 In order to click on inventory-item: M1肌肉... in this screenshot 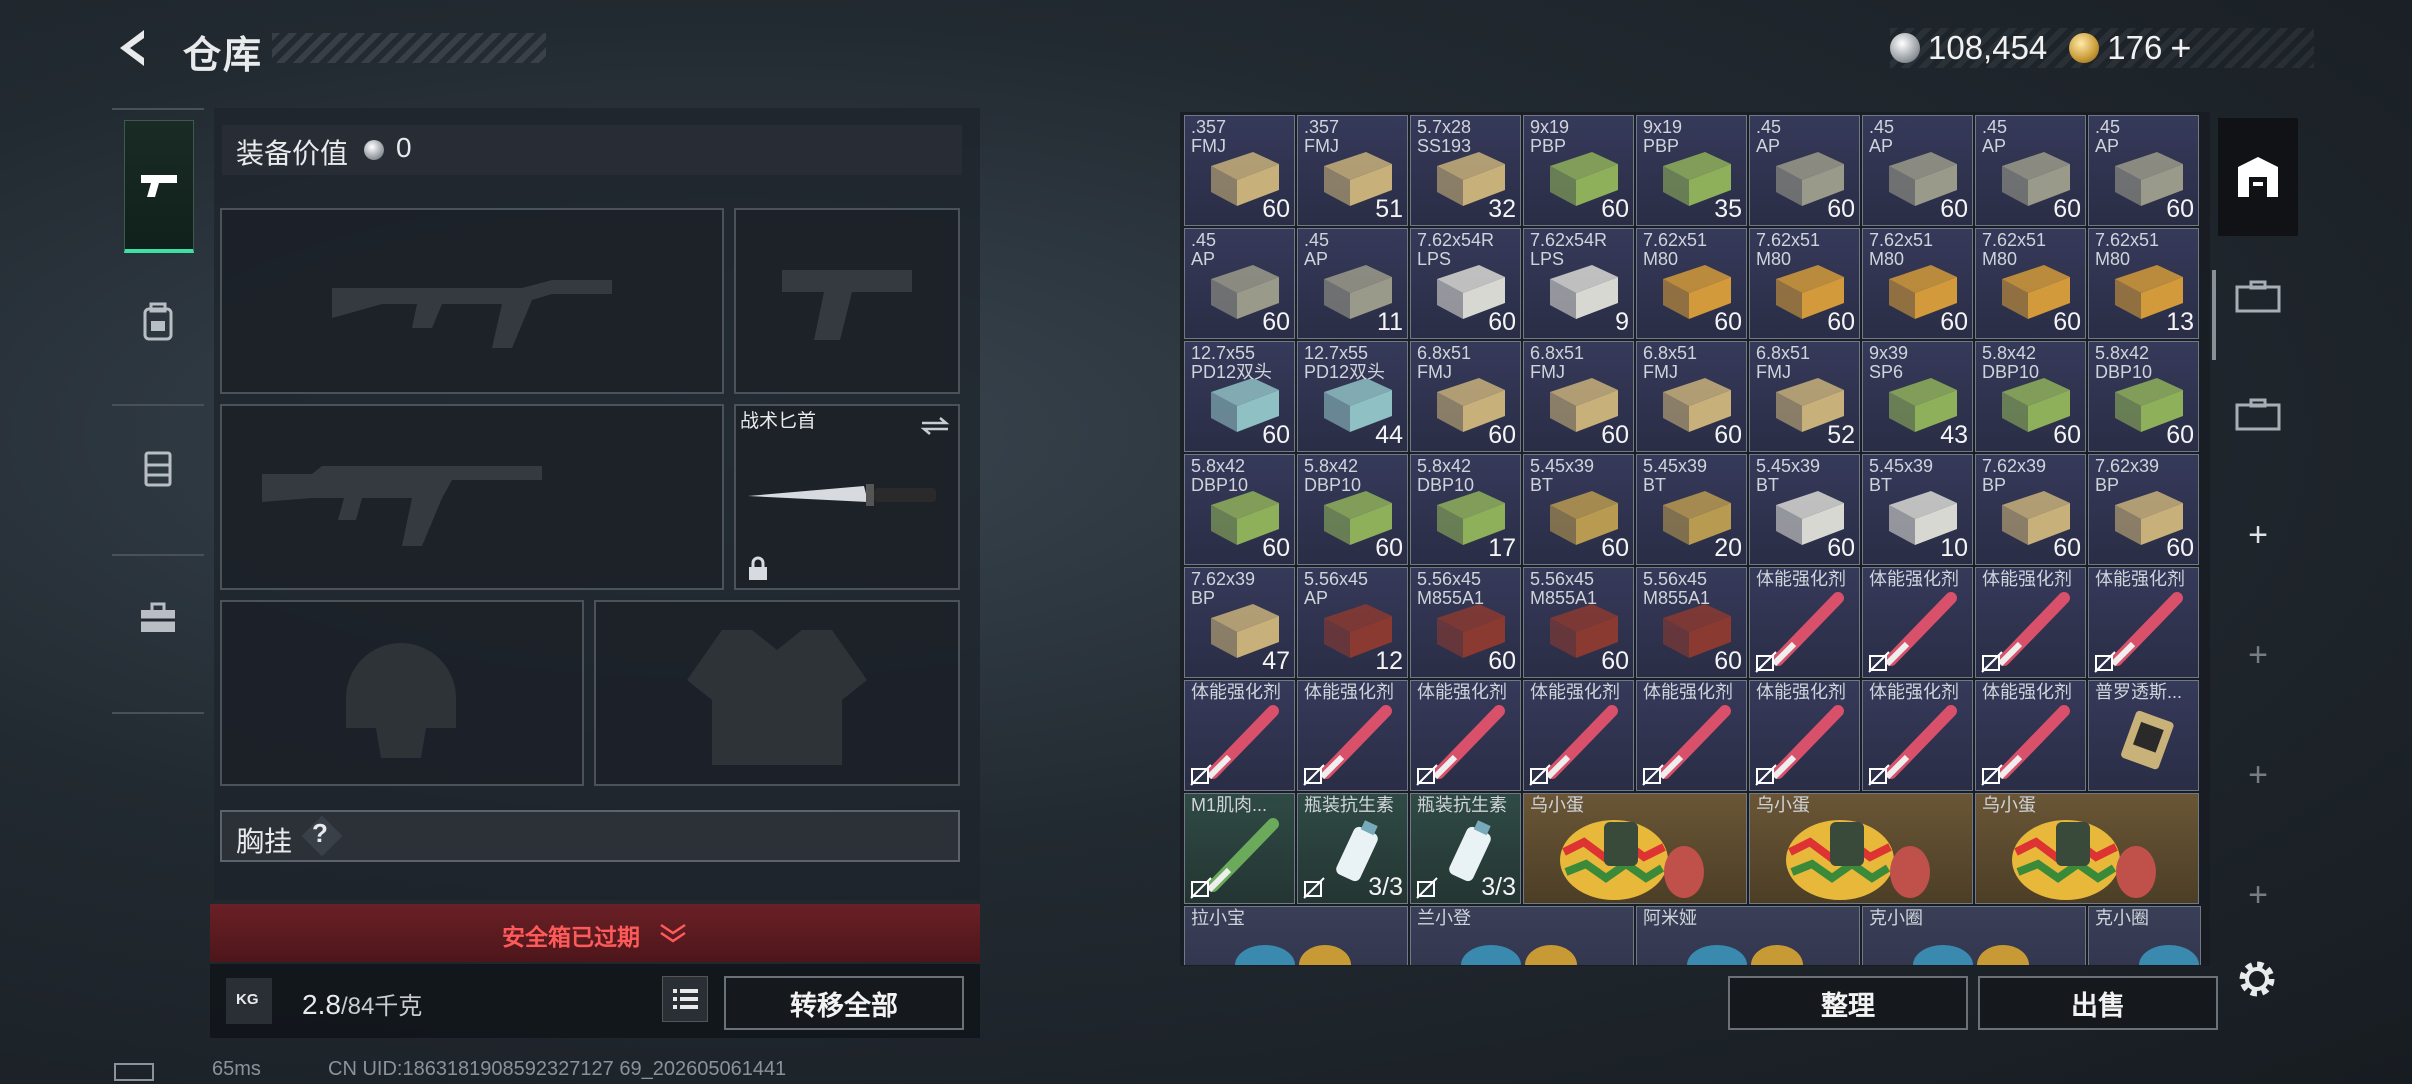, I will do `click(1239, 848)`.